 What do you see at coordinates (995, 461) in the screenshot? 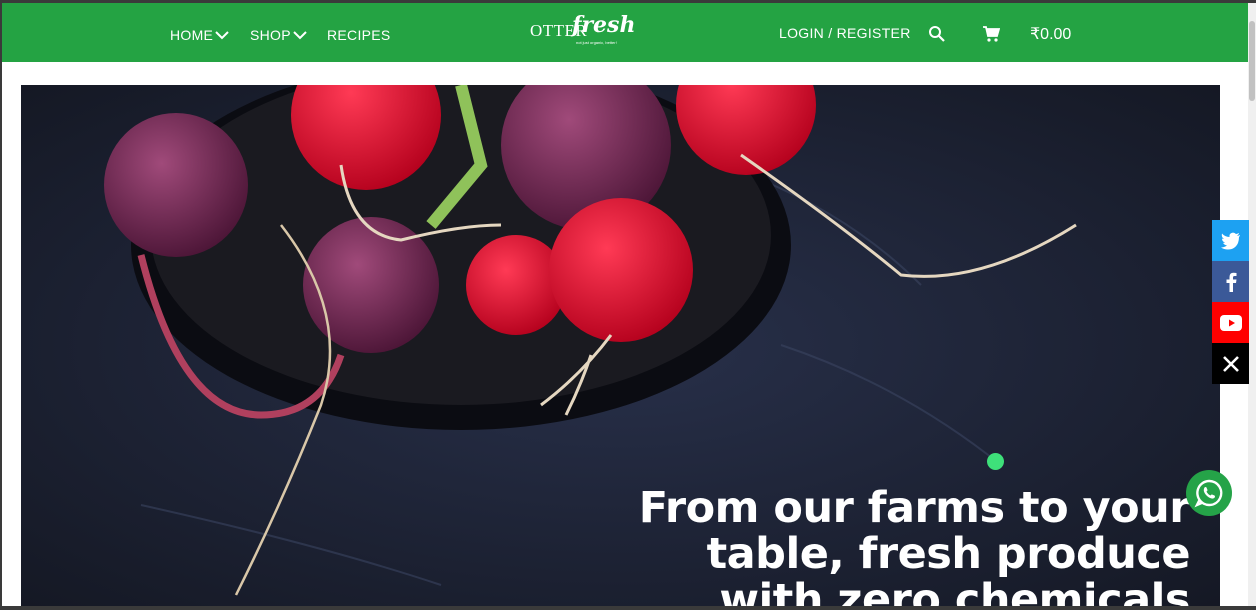
I see `slider-dot` at bounding box center [995, 461].